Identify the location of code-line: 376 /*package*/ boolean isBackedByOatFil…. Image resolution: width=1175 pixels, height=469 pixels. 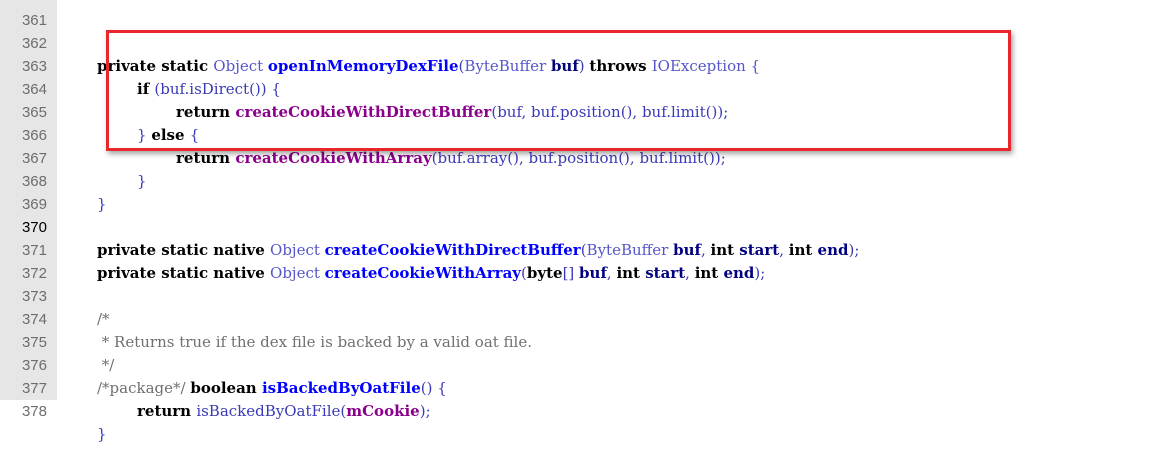
(587, 364).